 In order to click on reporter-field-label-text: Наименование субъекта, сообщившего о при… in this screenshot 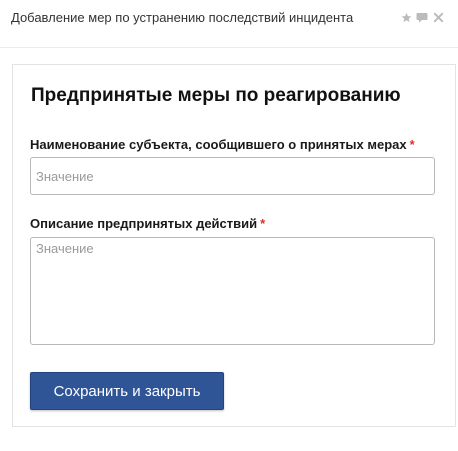, I will do `click(218, 144)`.